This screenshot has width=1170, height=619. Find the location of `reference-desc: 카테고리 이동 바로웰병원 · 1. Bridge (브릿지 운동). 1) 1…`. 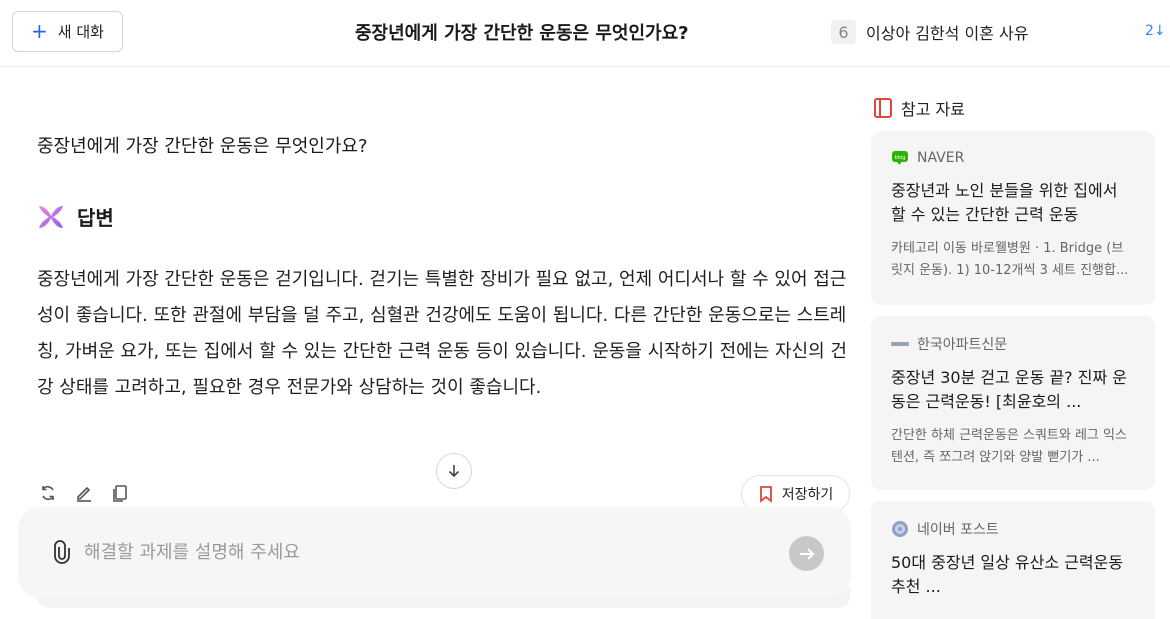

reference-desc: 카테고리 이동 바로웰병원 · 1. Bridge (브릿지 운동). 1) 1… is located at coordinates (1010, 259).